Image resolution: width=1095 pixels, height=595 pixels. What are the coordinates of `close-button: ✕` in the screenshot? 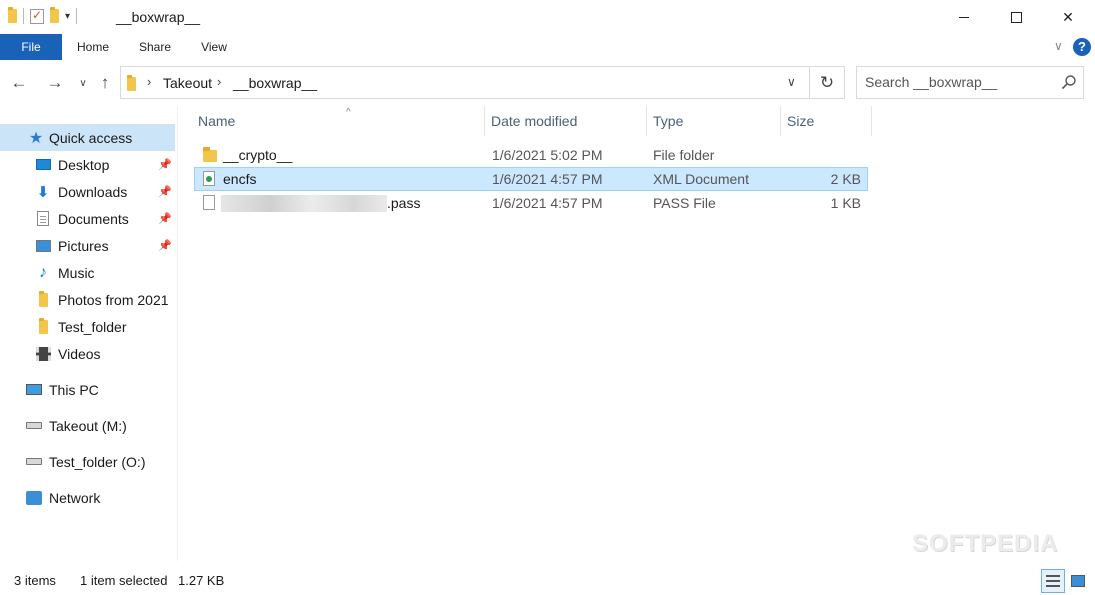 It's located at (1068, 17).